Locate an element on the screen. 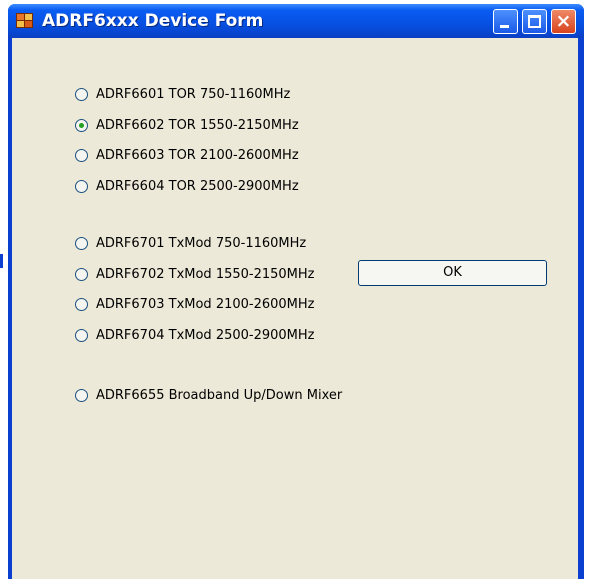  radio-adrf6702: ADRF6702 TxMod 1550-2150MHz is located at coordinates (195, 274).